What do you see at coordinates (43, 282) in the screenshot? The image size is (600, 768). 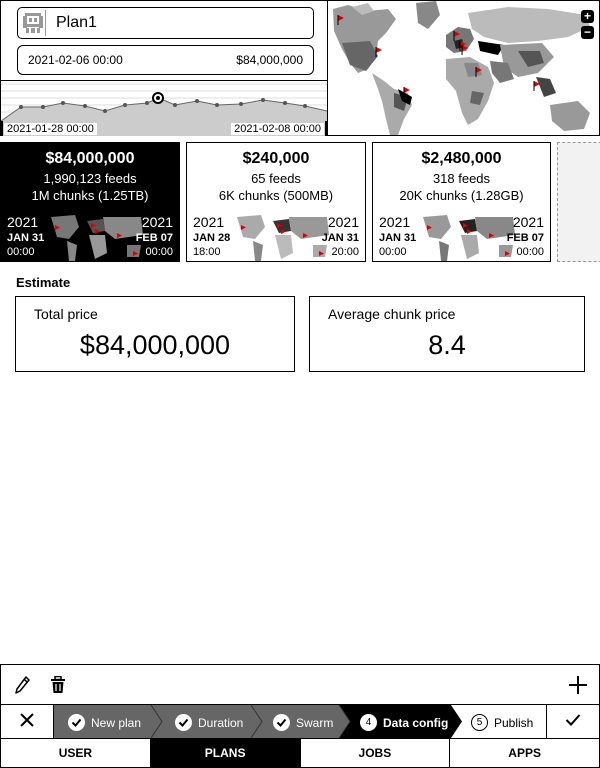 I see `estimate-title: Estimate` at bounding box center [43, 282].